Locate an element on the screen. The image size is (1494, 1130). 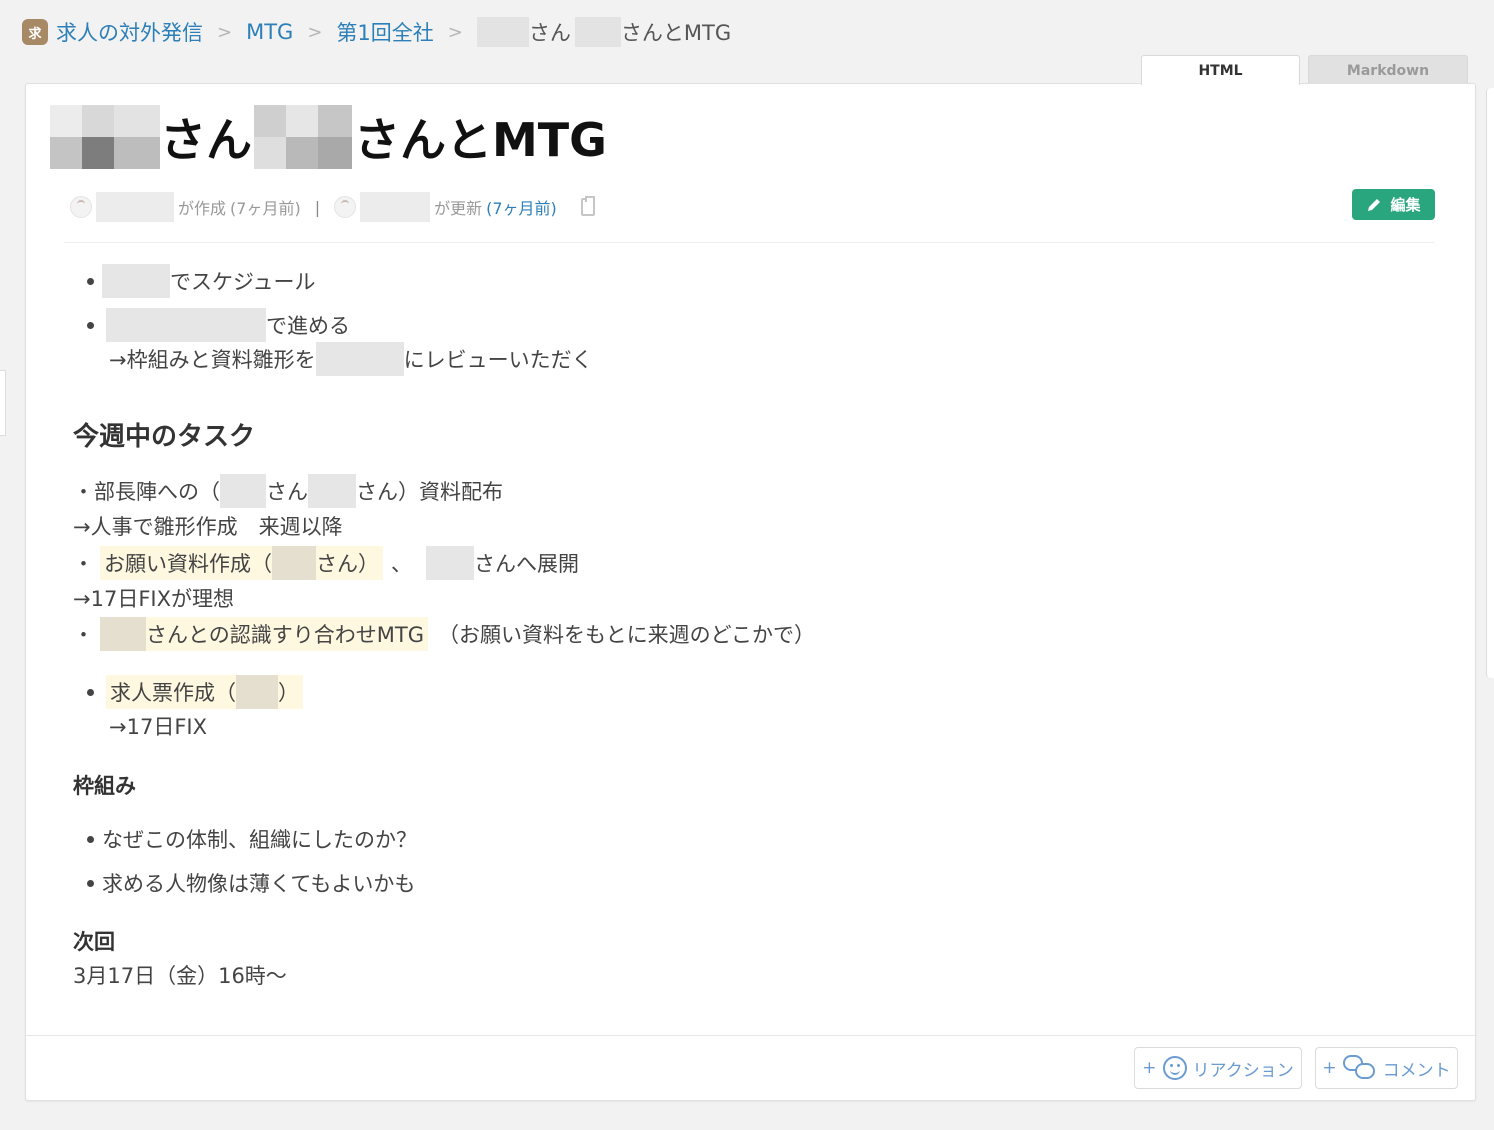
task-text: さん is located at coordinates (287, 492).